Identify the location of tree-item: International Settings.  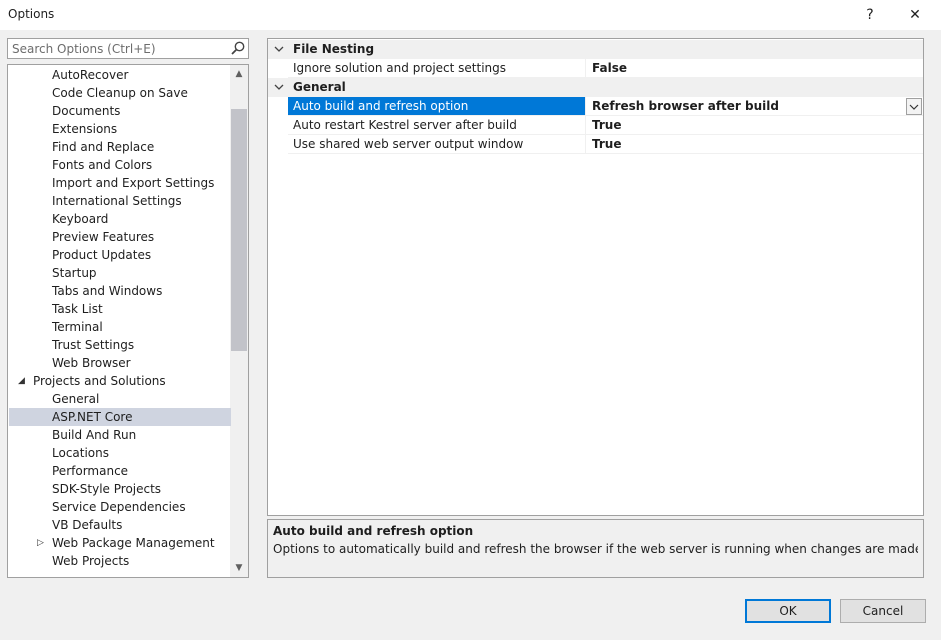
(120, 201).